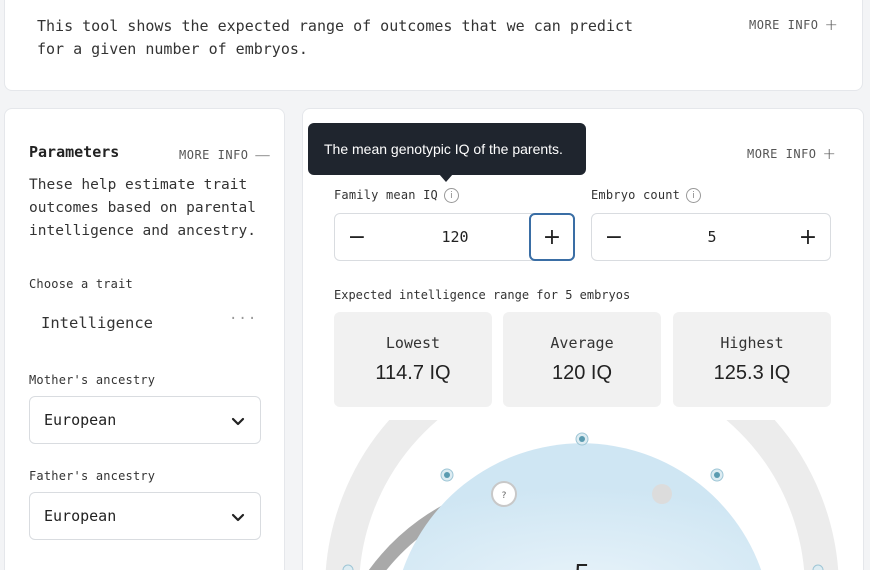 This screenshot has height=570, width=870. What do you see at coordinates (74, 152) in the screenshot?
I see `parameters-title: Parameters` at bounding box center [74, 152].